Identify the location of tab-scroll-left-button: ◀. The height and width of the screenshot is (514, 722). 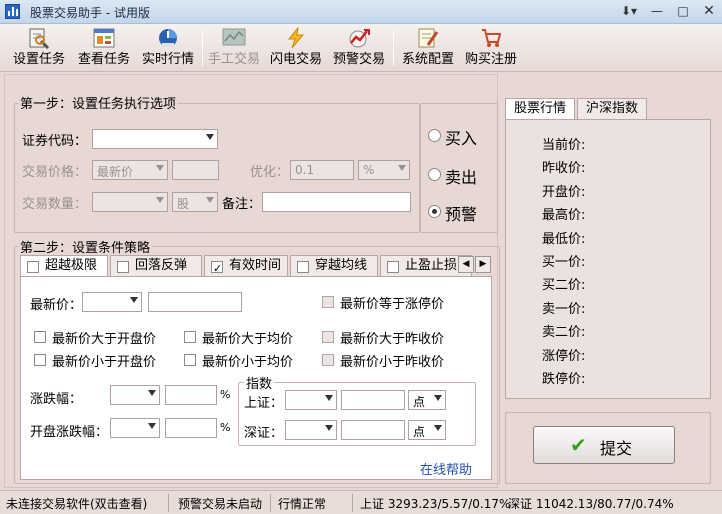
(466, 264).